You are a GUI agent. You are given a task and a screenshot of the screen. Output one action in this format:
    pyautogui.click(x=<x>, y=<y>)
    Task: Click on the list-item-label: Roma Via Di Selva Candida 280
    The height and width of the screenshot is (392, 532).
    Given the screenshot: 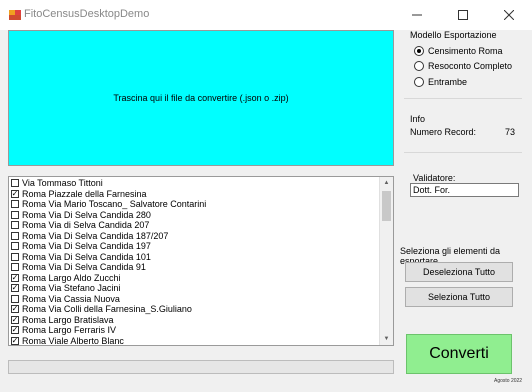 What is the action you would take?
    pyautogui.click(x=86, y=214)
    